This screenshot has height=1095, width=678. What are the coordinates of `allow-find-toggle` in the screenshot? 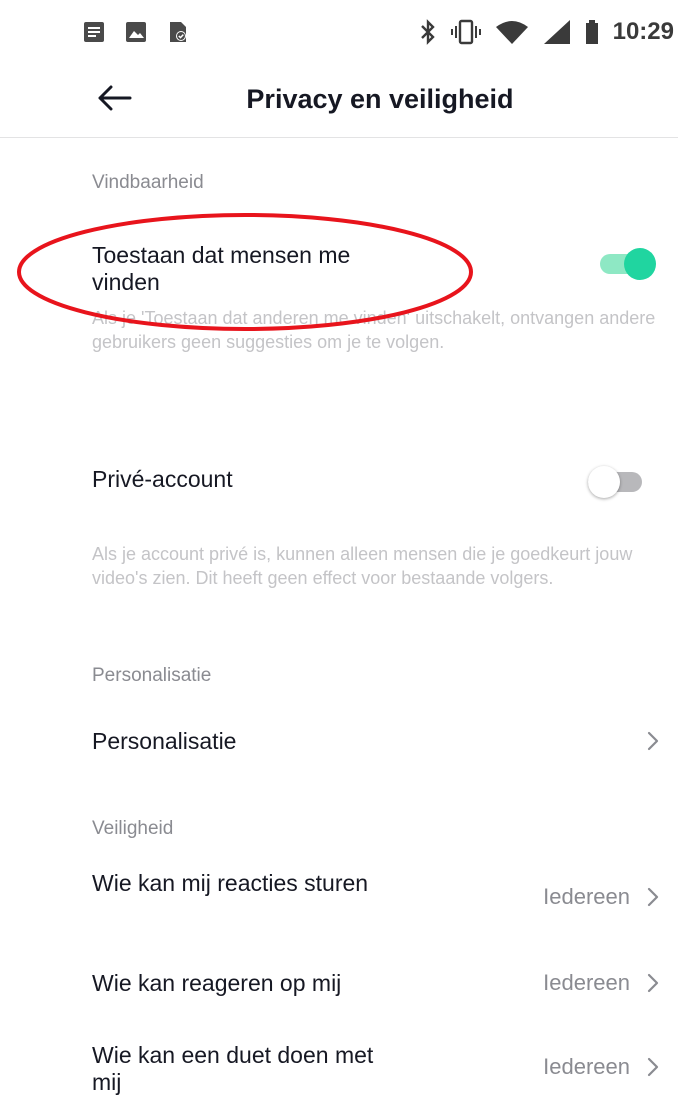 It's located at (629, 264).